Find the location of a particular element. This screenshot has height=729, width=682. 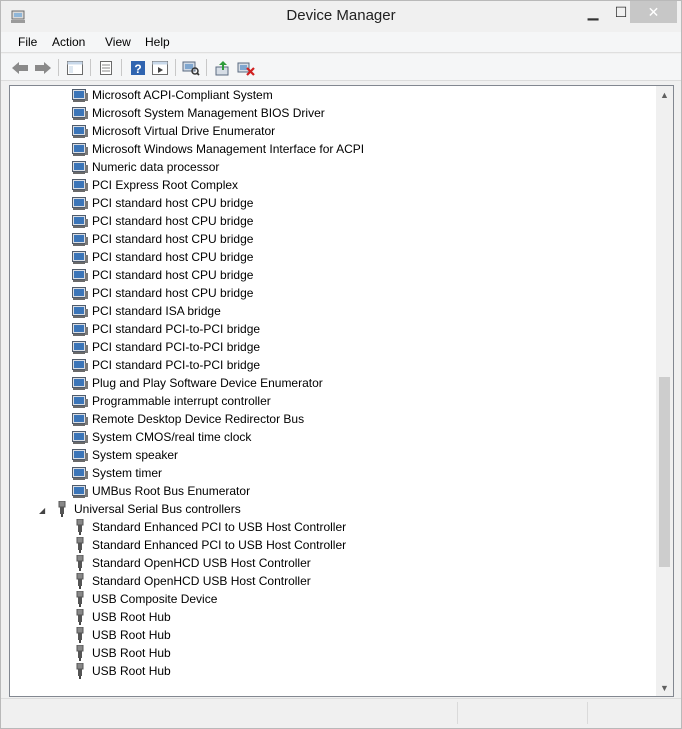

tree-item-device: PCI Express Root Complex is located at coordinates (155, 185).